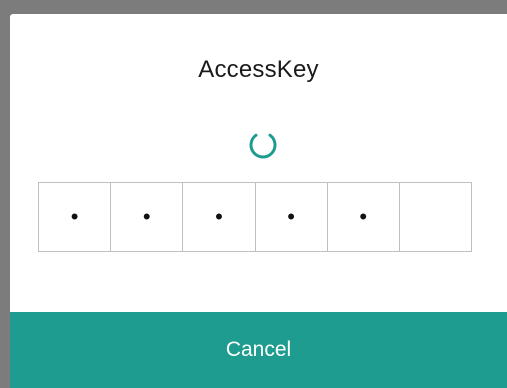 This screenshot has height=388, width=507. Describe the element at coordinates (219, 217) in the screenshot. I see `pin-digit-3: •` at that location.